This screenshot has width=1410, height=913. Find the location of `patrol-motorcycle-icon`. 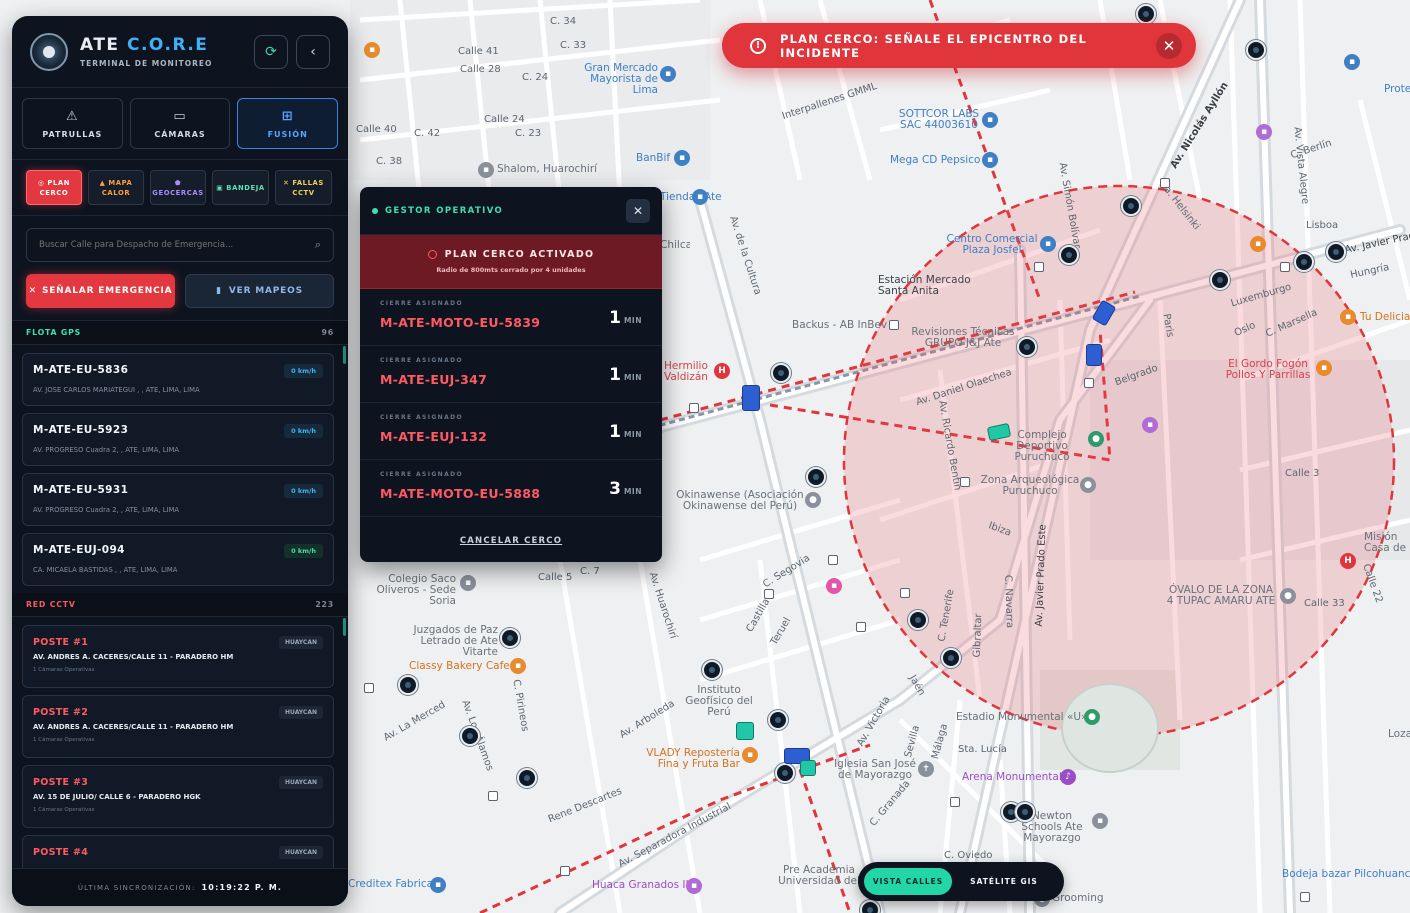

patrol-motorcycle-icon is located at coordinates (808, 768).